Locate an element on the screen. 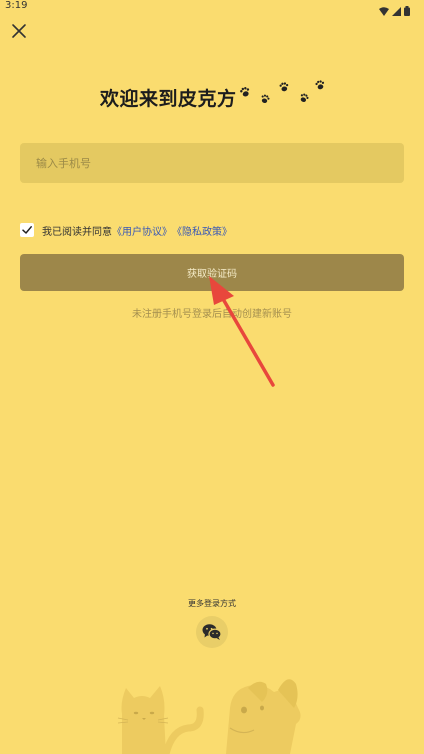 The height and width of the screenshot is (754, 424). agree-checkbox is located at coordinates (27, 230).